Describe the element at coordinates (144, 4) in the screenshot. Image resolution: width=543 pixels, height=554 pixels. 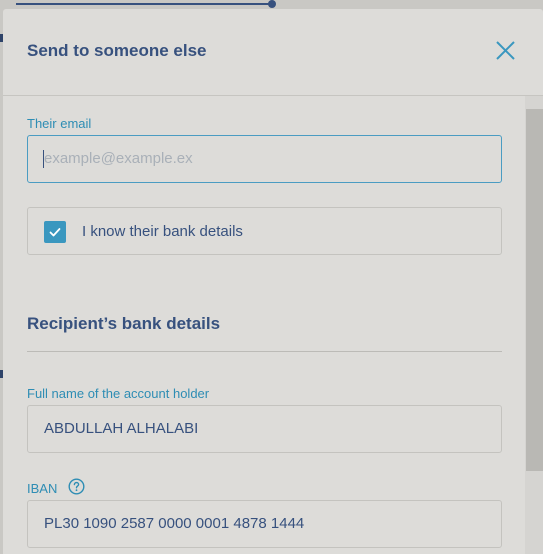
I see `background-progress-bar` at that location.